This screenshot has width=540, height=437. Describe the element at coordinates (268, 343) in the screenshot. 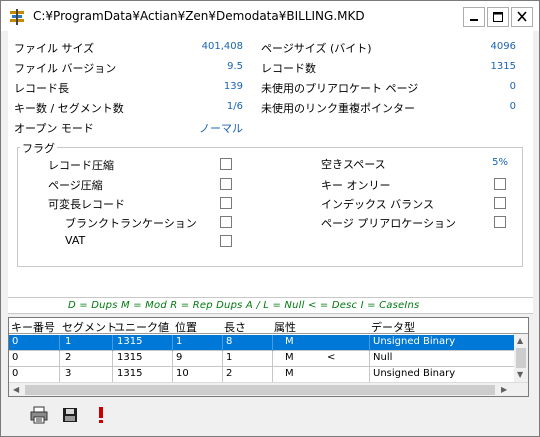

I see `table-row: 0 1 1315 1 8 M Unsigned Binary` at that location.